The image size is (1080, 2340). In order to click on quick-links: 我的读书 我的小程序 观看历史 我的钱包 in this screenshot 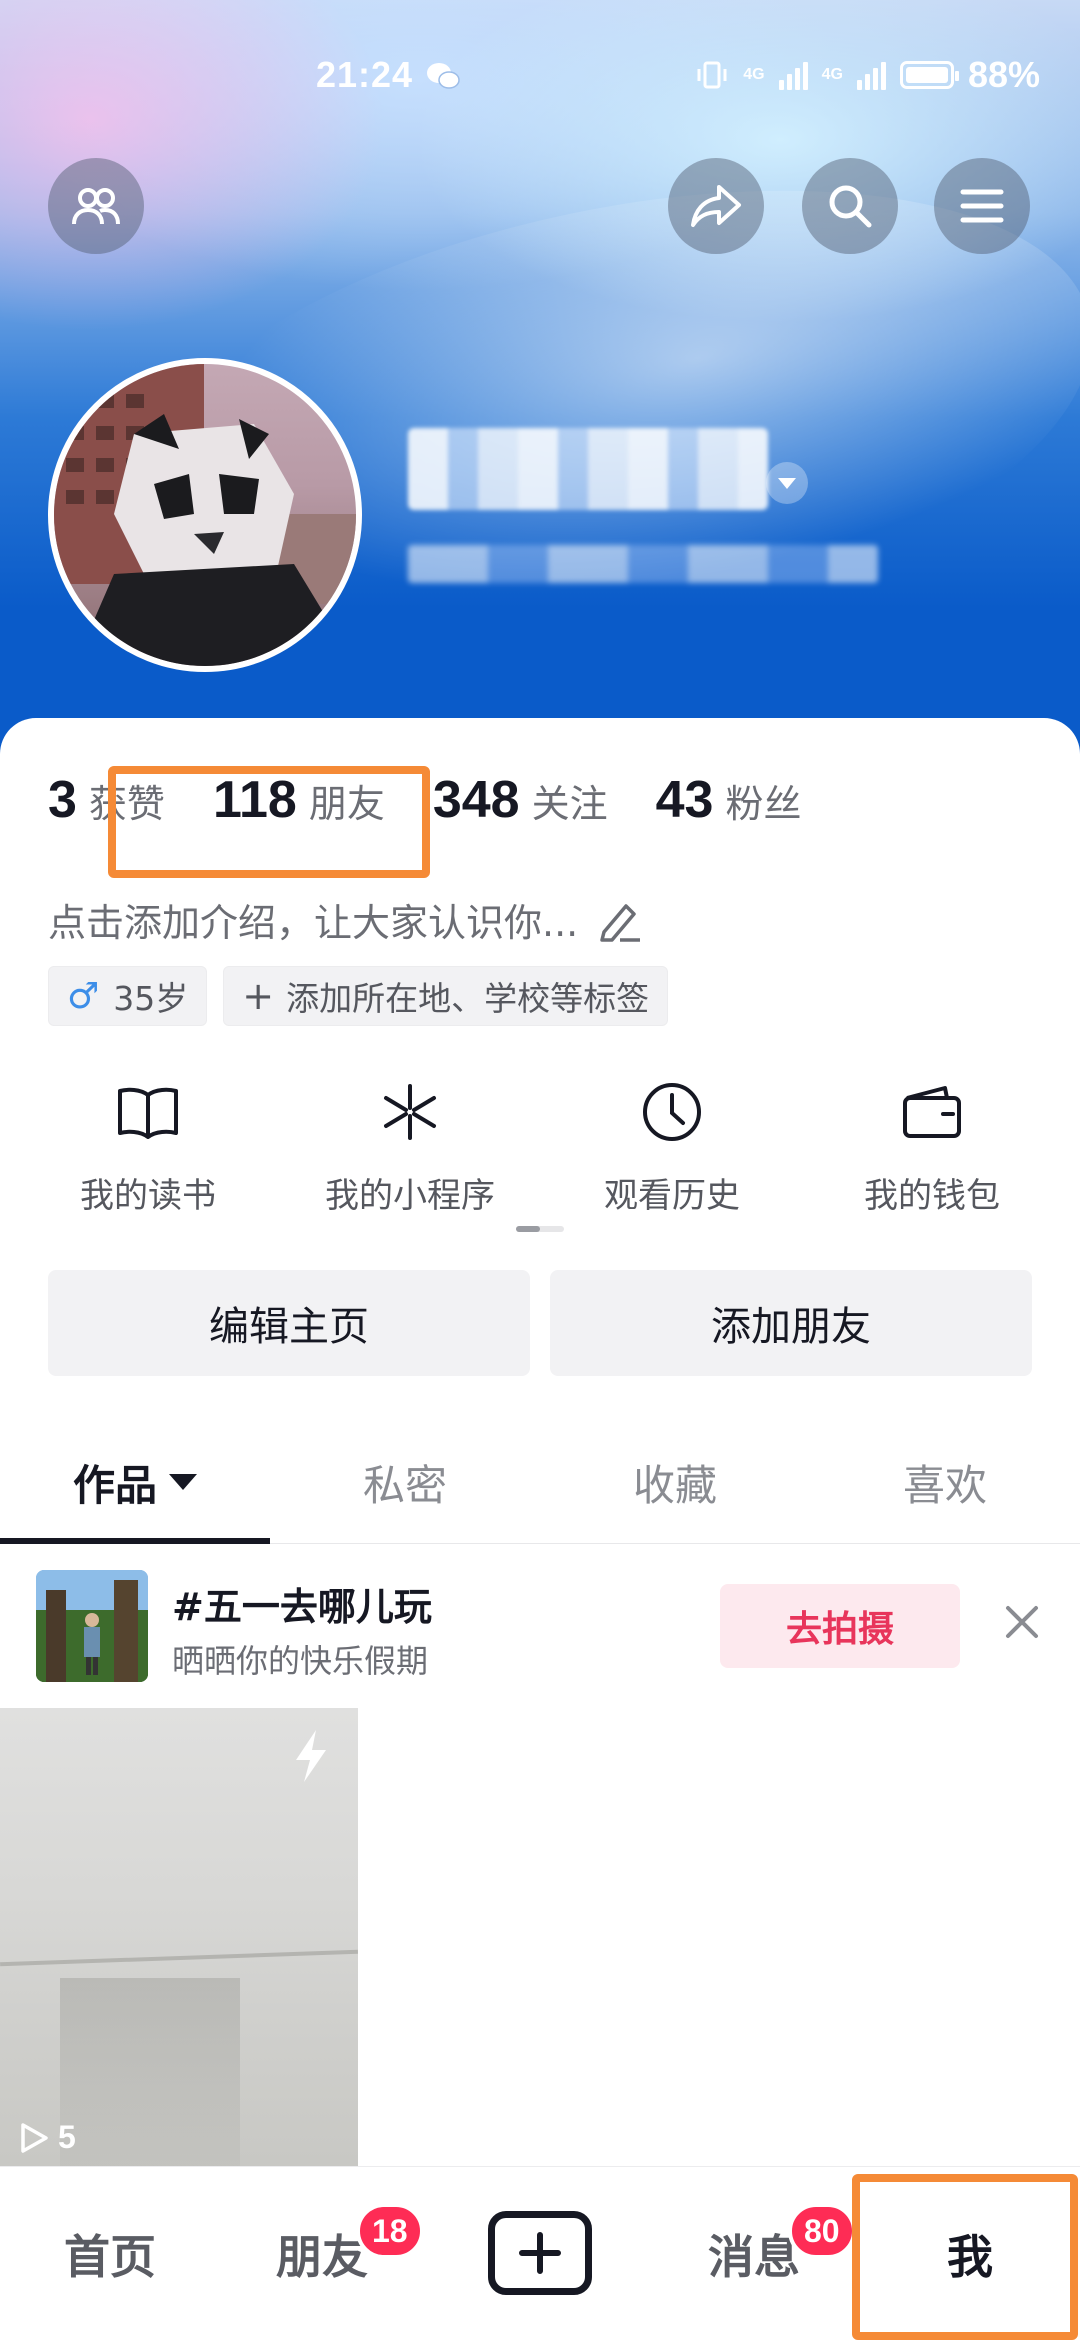, I will do `click(540, 1153)`.